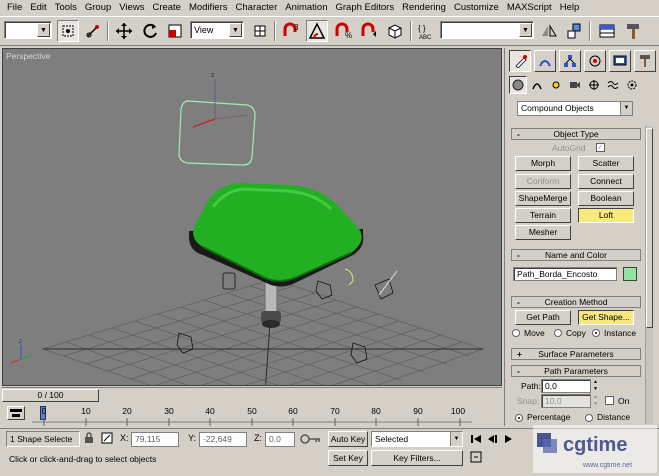 The height and width of the screenshot is (476, 659). I want to click on utilities-tab, so click(645, 61).